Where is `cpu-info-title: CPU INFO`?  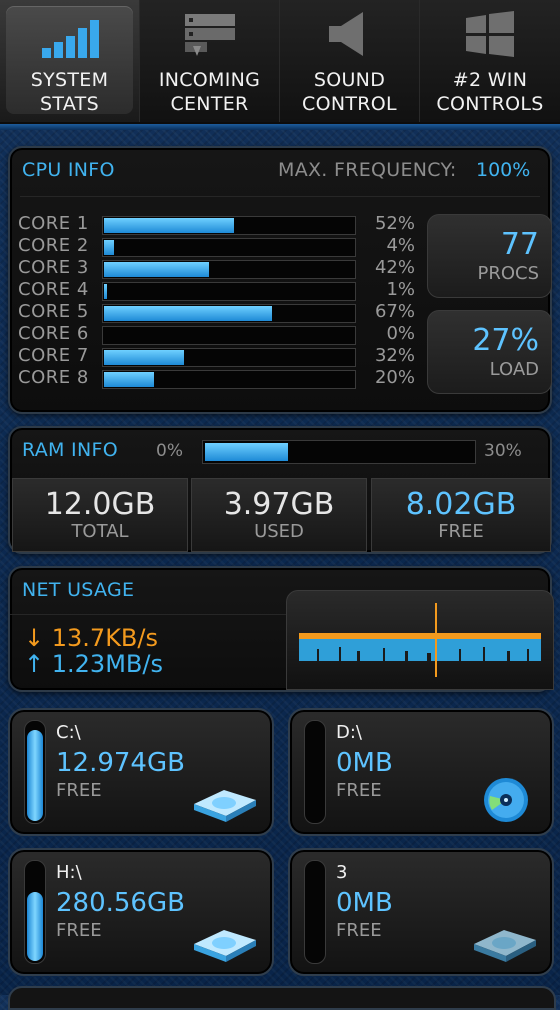
cpu-info-title: CPU INFO is located at coordinates (68, 170).